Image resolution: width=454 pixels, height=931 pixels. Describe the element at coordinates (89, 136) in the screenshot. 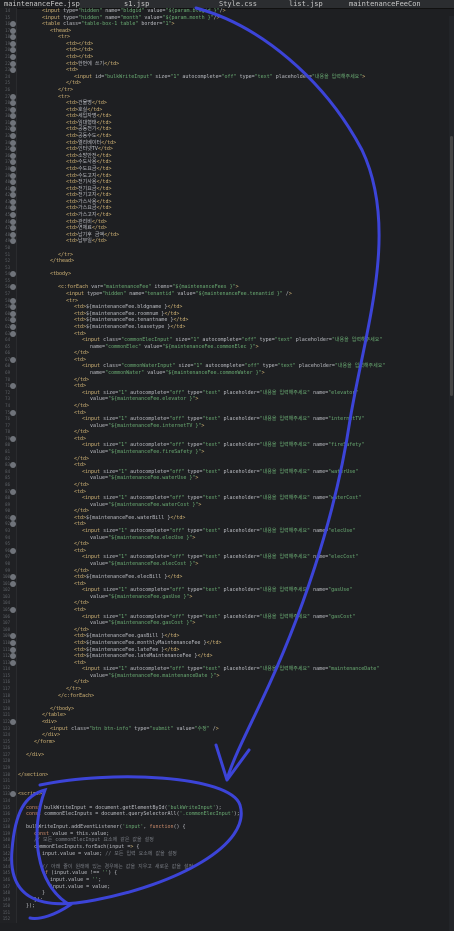

I see `code-line: <td>공동수도</td>` at that location.